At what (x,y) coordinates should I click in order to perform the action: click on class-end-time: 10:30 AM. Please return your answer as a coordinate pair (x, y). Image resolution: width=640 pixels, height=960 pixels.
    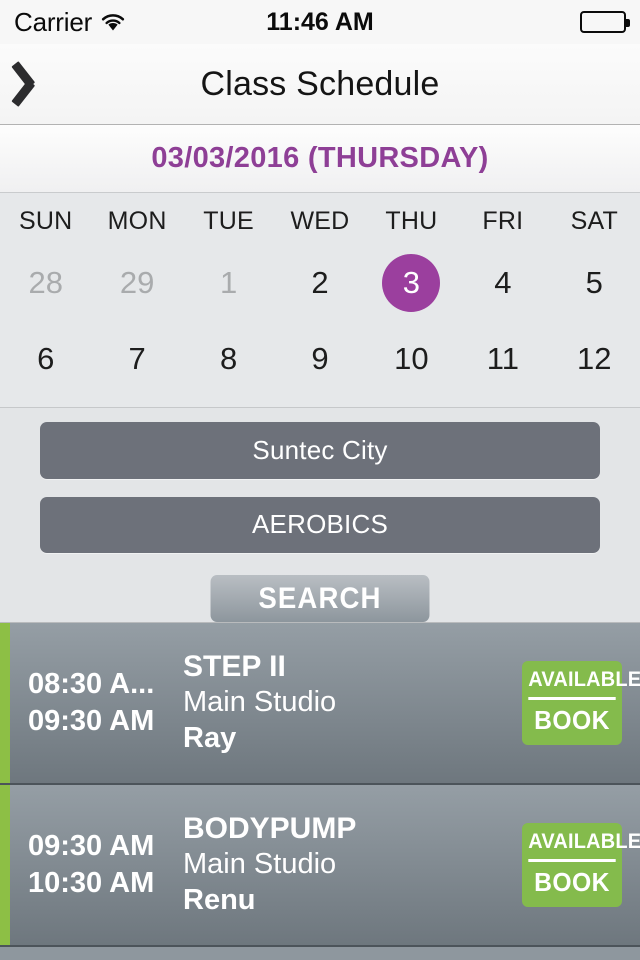
    Looking at the image, I should click on (91, 883).